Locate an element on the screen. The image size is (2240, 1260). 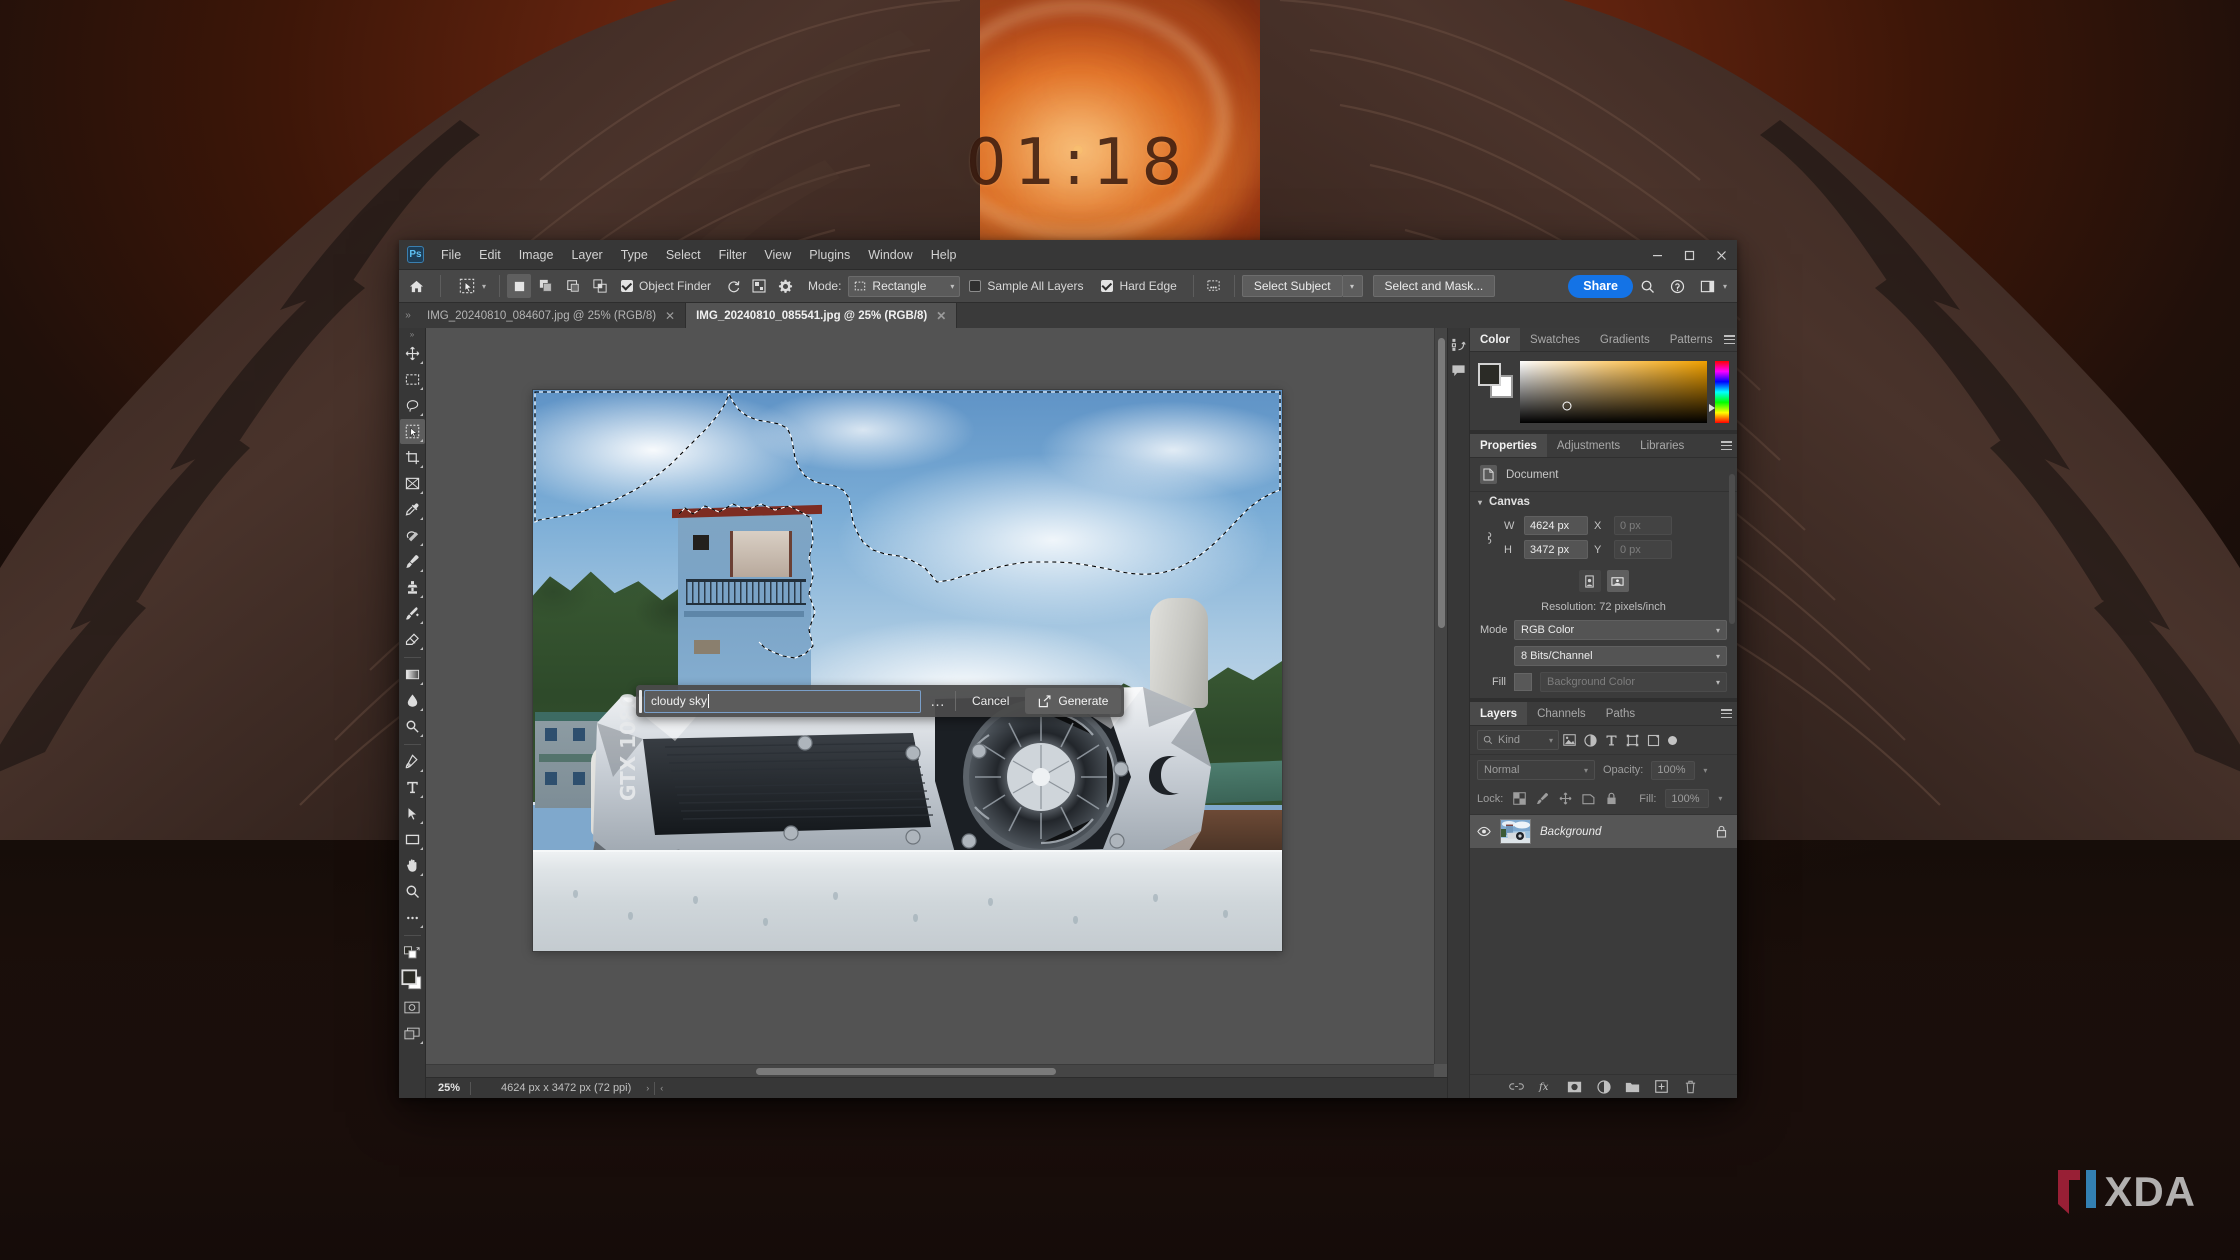
tab-patterns: Patterns is located at coordinates (1691, 339).